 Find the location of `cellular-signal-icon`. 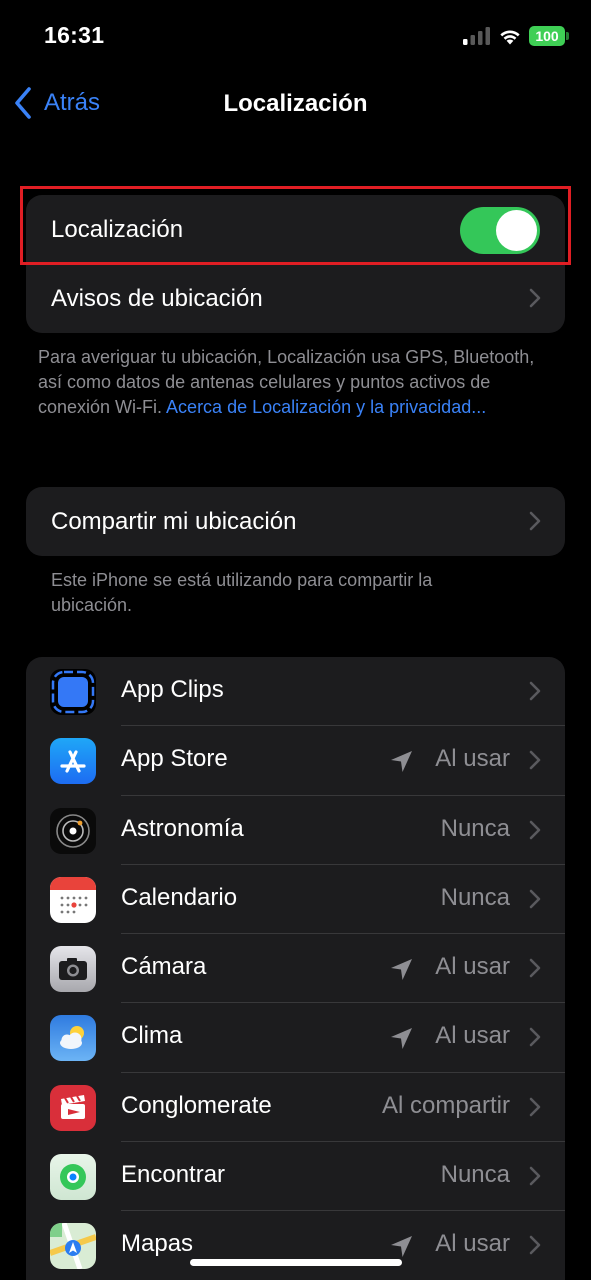

cellular-signal-icon is located at coordinates (476, 36).